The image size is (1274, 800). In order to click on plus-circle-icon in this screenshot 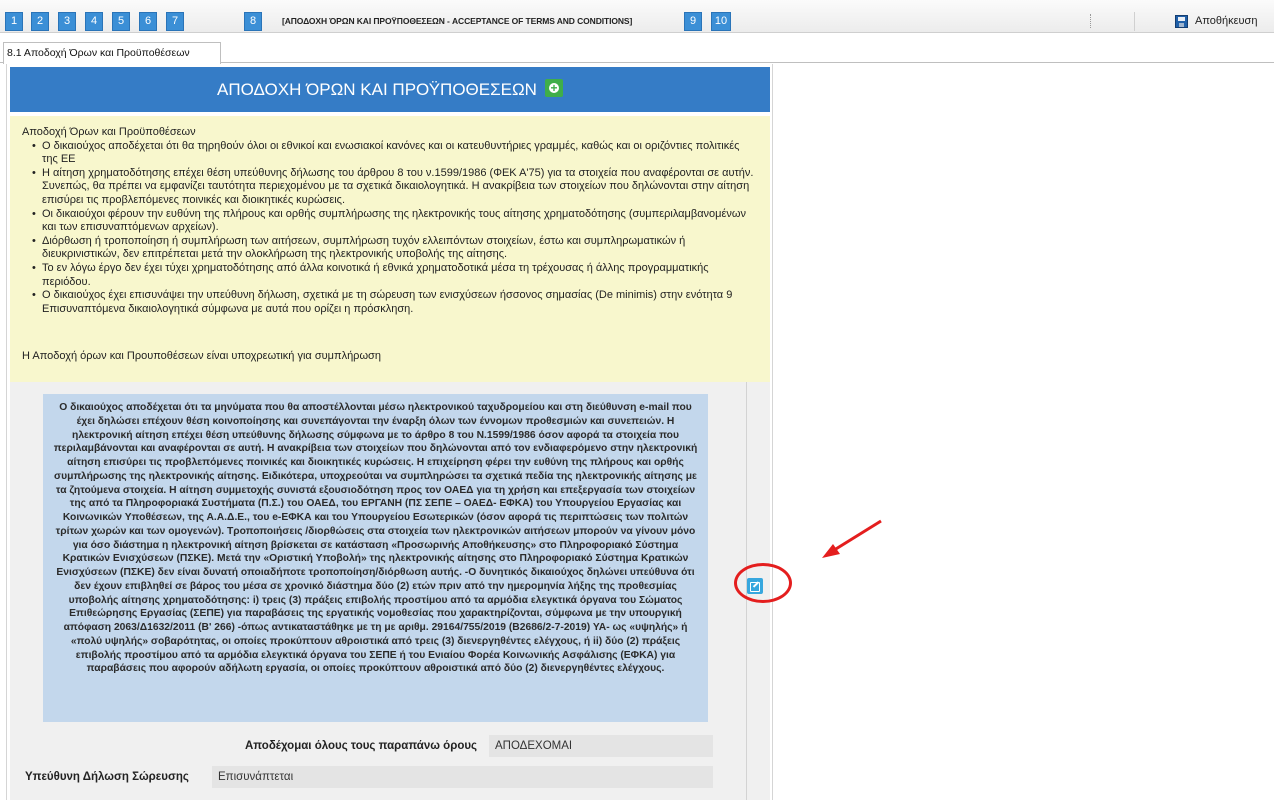, I will do `click(553, 88)`.